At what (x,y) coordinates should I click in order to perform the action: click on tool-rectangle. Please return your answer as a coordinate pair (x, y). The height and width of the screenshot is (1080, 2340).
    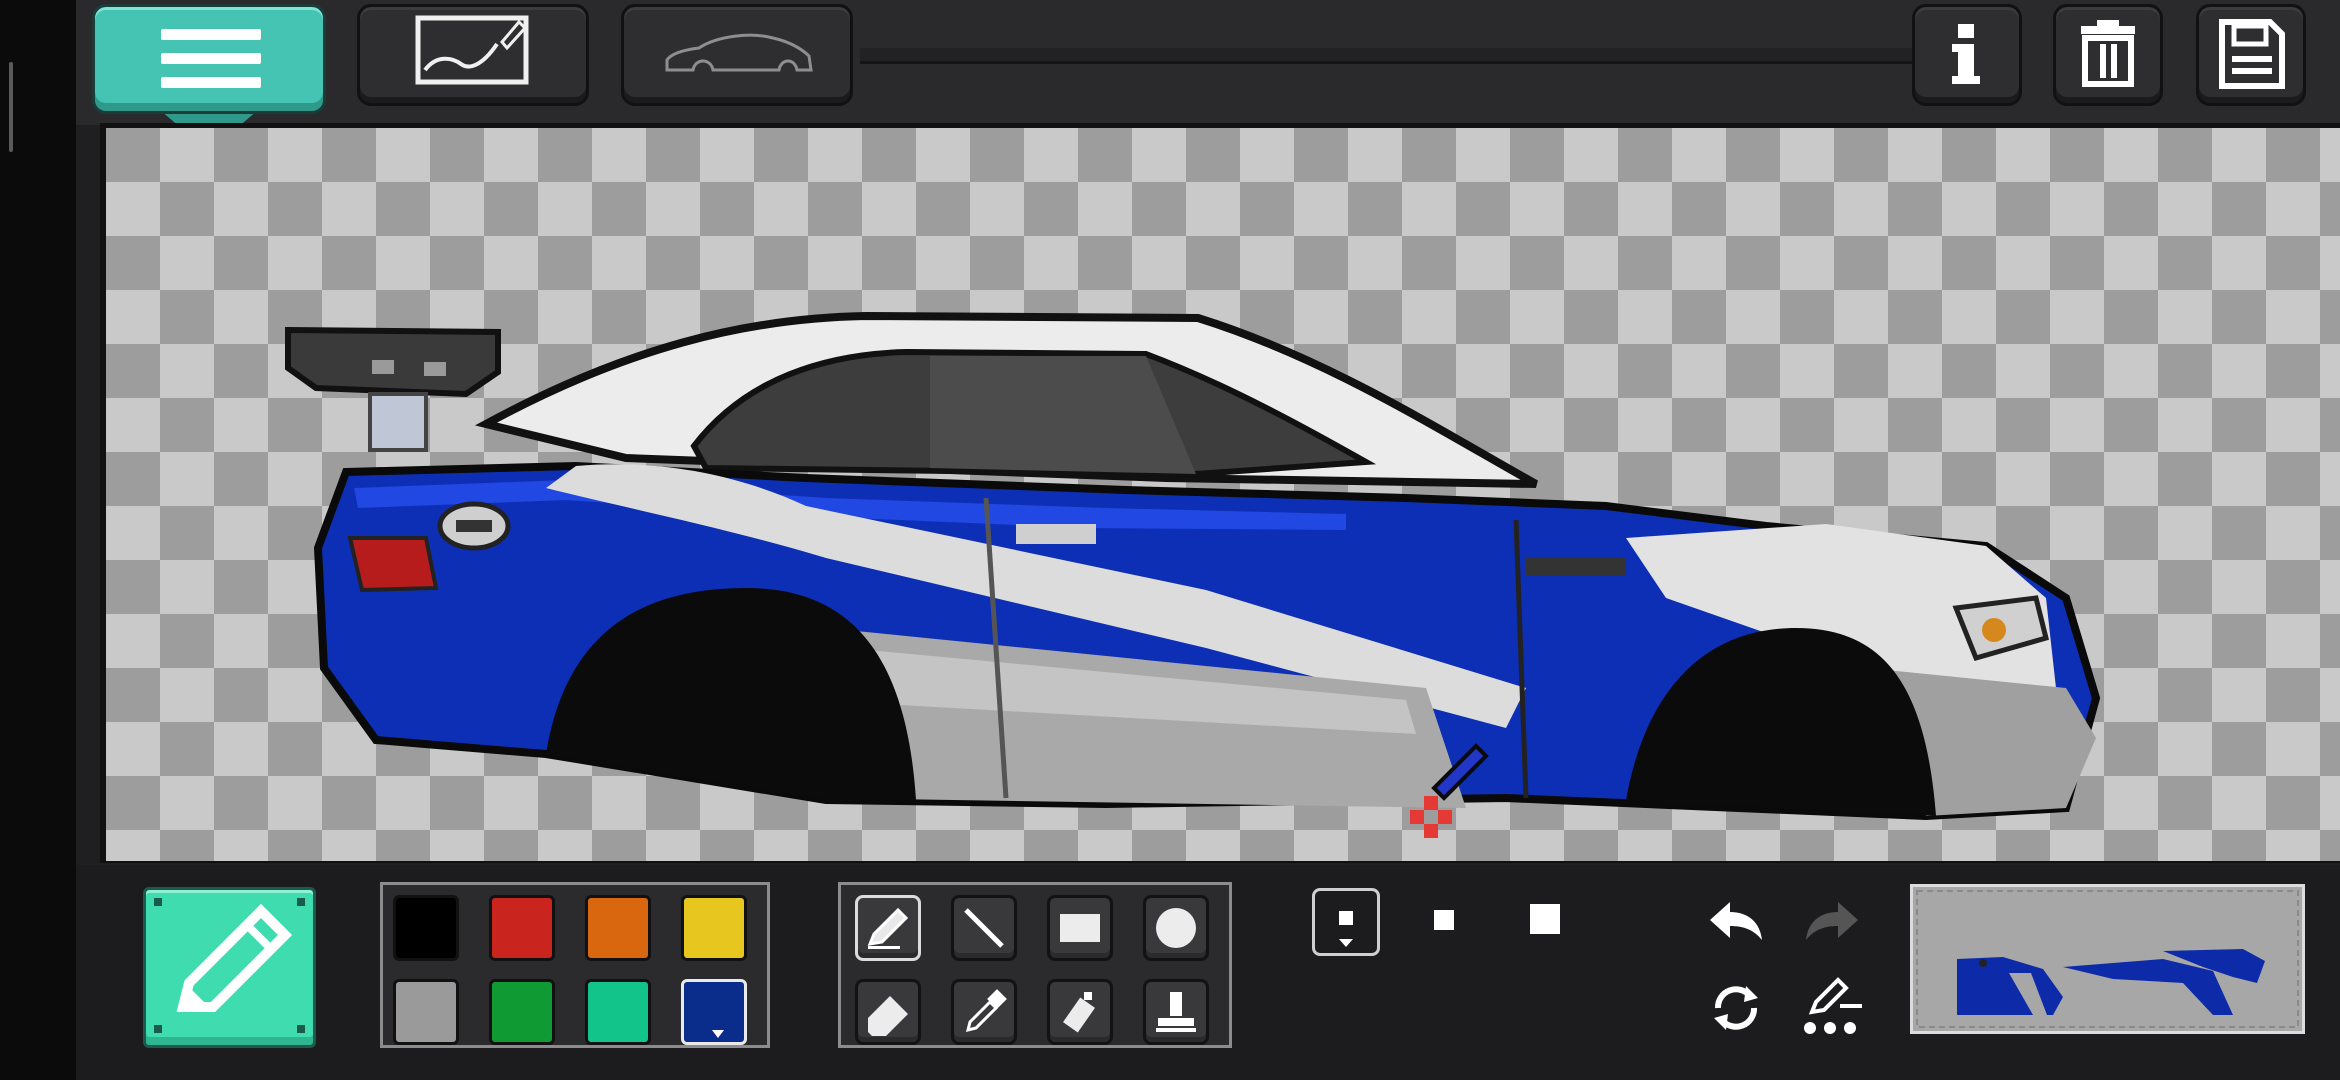
    Looking at the image, I should click on (1080, 928).